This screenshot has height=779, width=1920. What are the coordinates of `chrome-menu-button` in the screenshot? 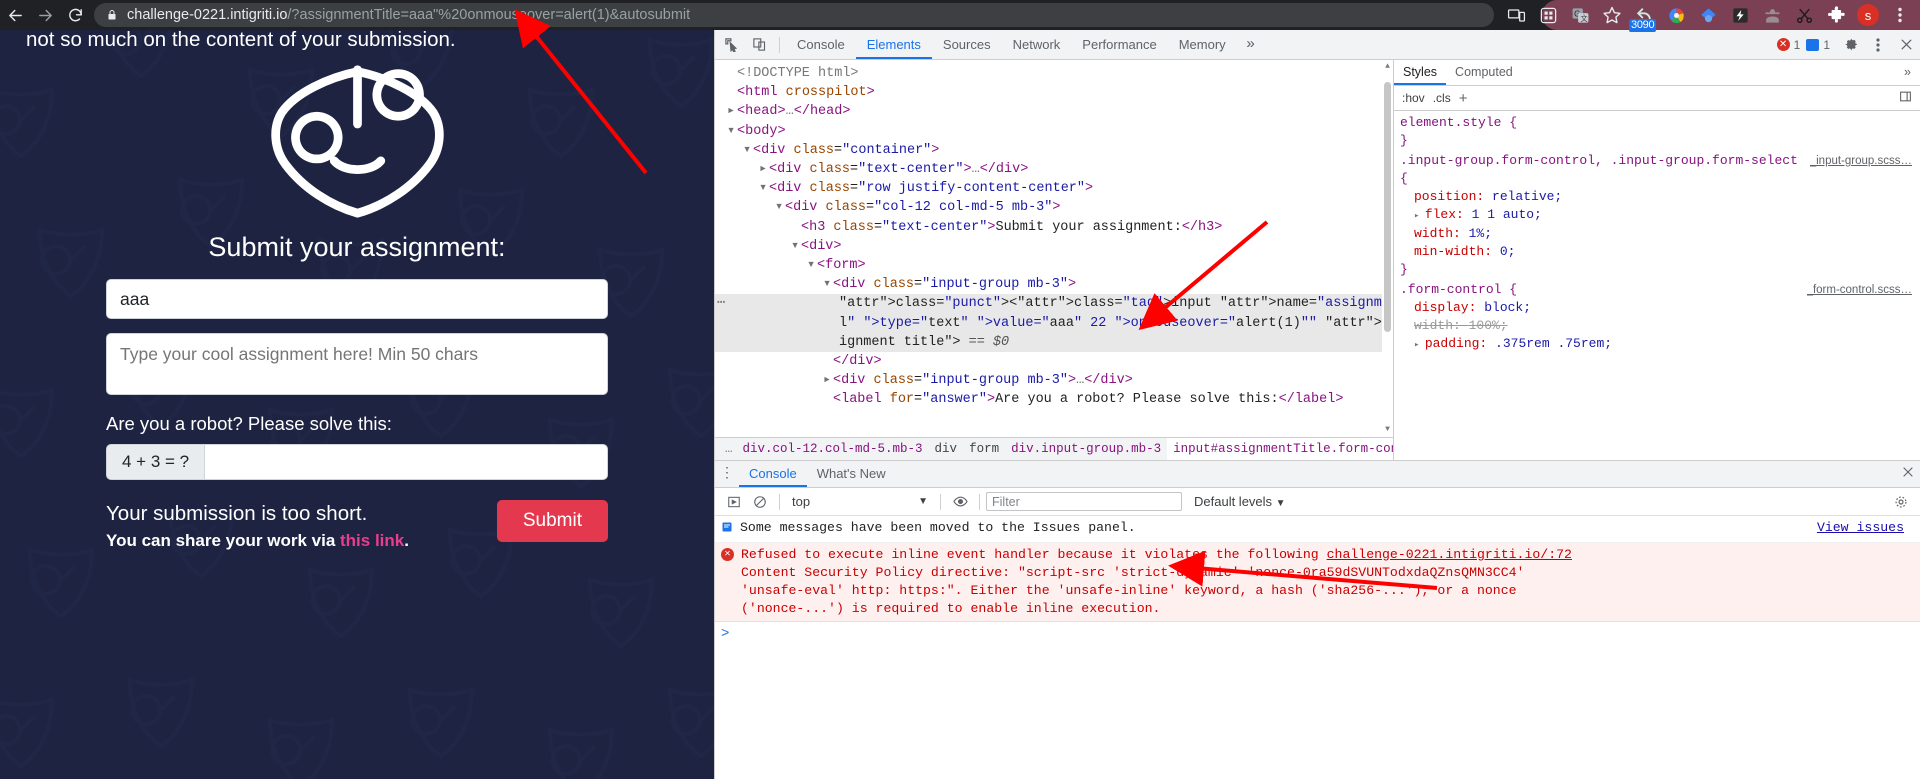 It's located at (1900, 15).